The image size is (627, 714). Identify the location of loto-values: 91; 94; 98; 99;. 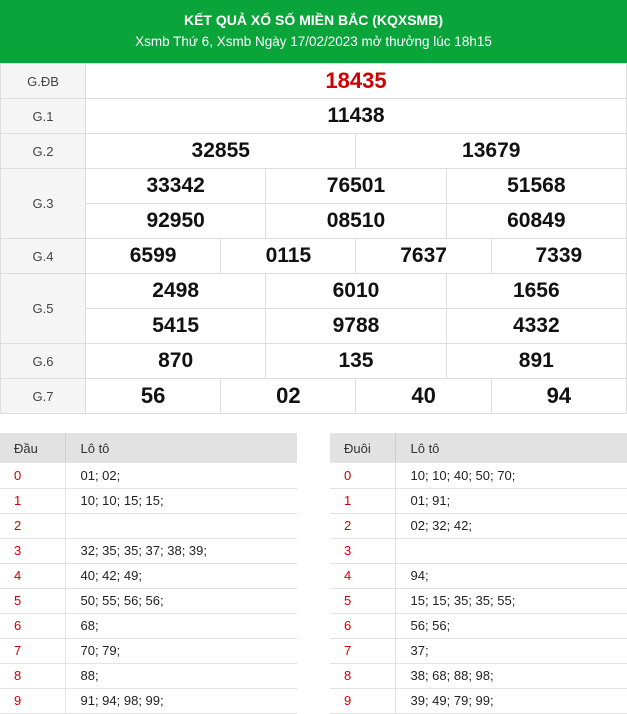
(181, 701).